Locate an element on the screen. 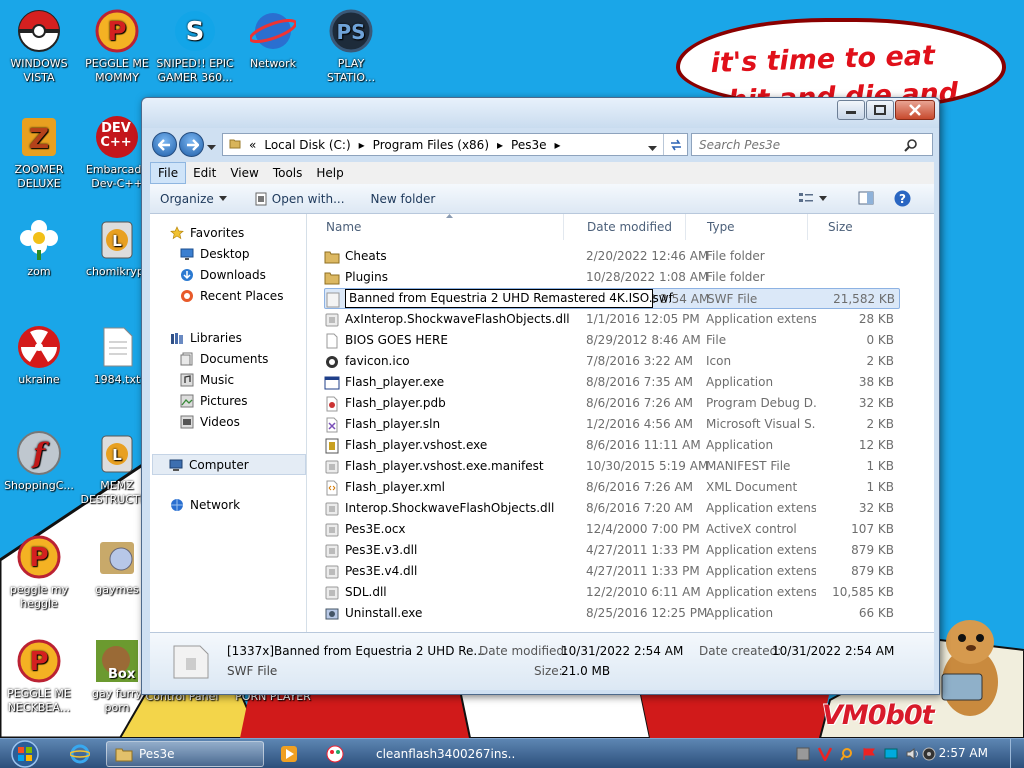 The width and height of the screenshot is (1024, 768). media-player-icon is located at coordinates (289, 754).